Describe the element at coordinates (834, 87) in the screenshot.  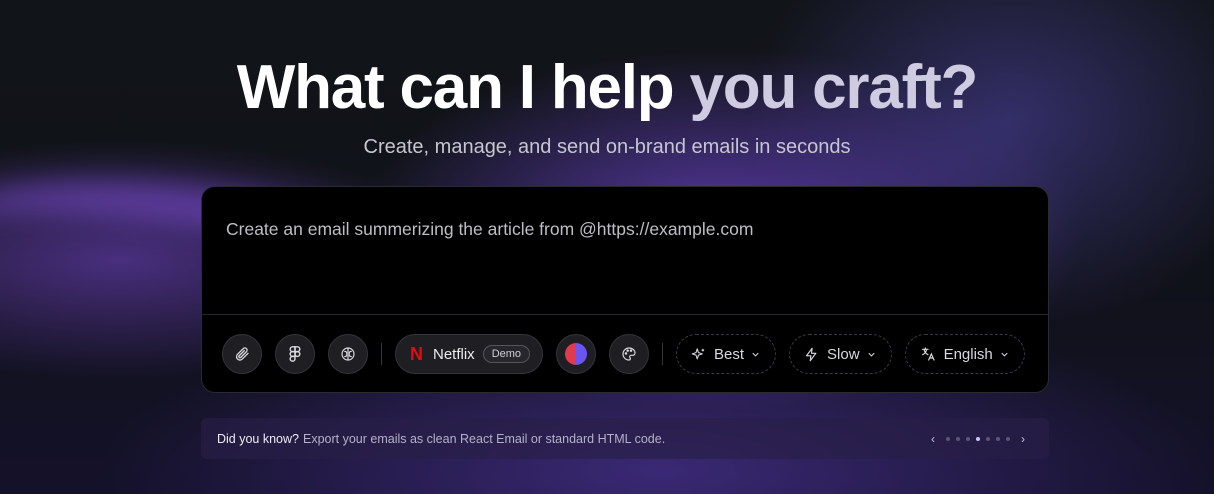
I see `title-muted: you craft?` at that location.